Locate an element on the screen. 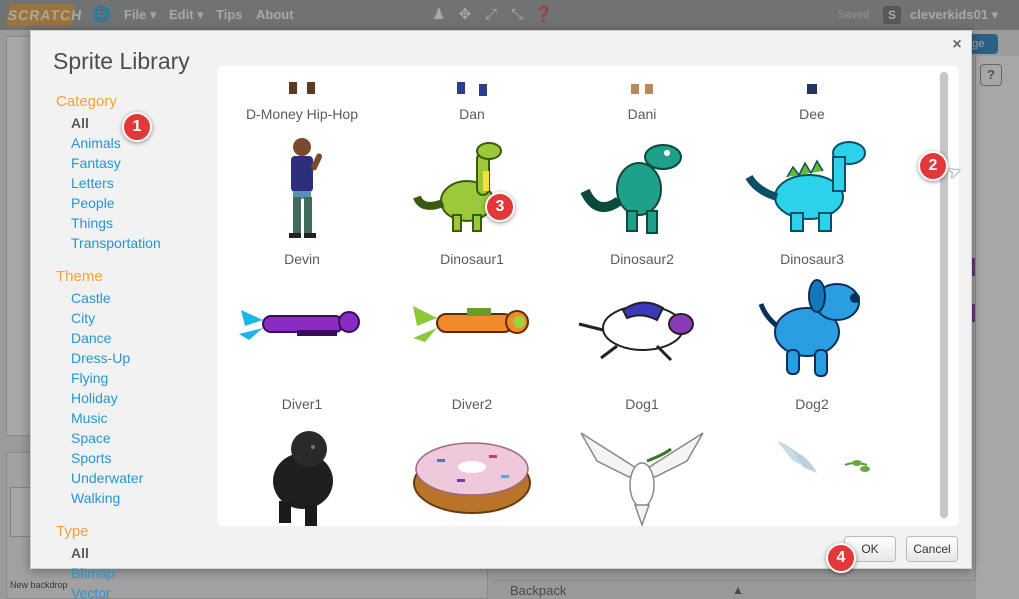 The width and height of the screenshot is (1019, 599). sprite-tile-dinosaur3: Dinosaur3 is located at coordinates (812, 201).